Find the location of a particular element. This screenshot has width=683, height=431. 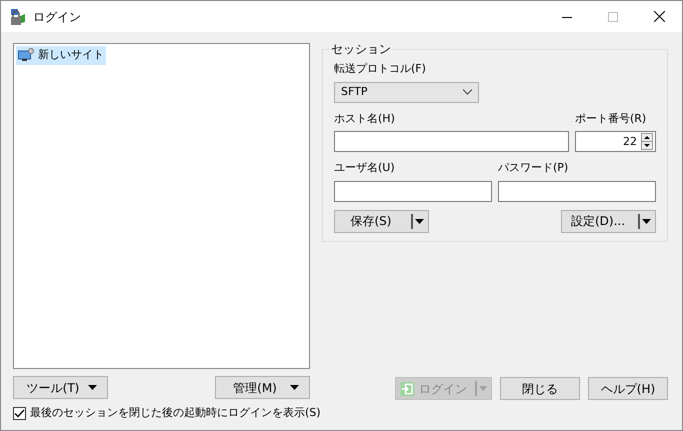

field-label: パスワード(P) is located at coordinates (533, 168).